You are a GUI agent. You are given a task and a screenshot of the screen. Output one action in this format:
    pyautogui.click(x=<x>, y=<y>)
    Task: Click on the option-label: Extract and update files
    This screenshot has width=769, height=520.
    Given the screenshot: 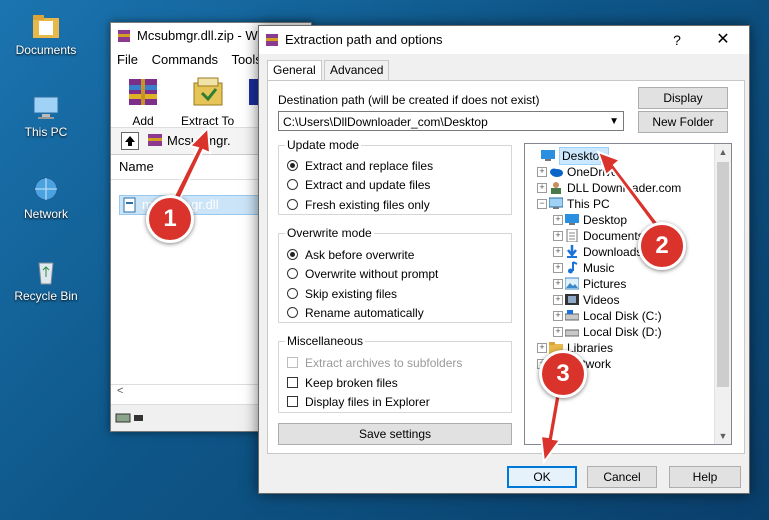 What is the action you would take?
    pyautogui.click(x=368, y=185)
    